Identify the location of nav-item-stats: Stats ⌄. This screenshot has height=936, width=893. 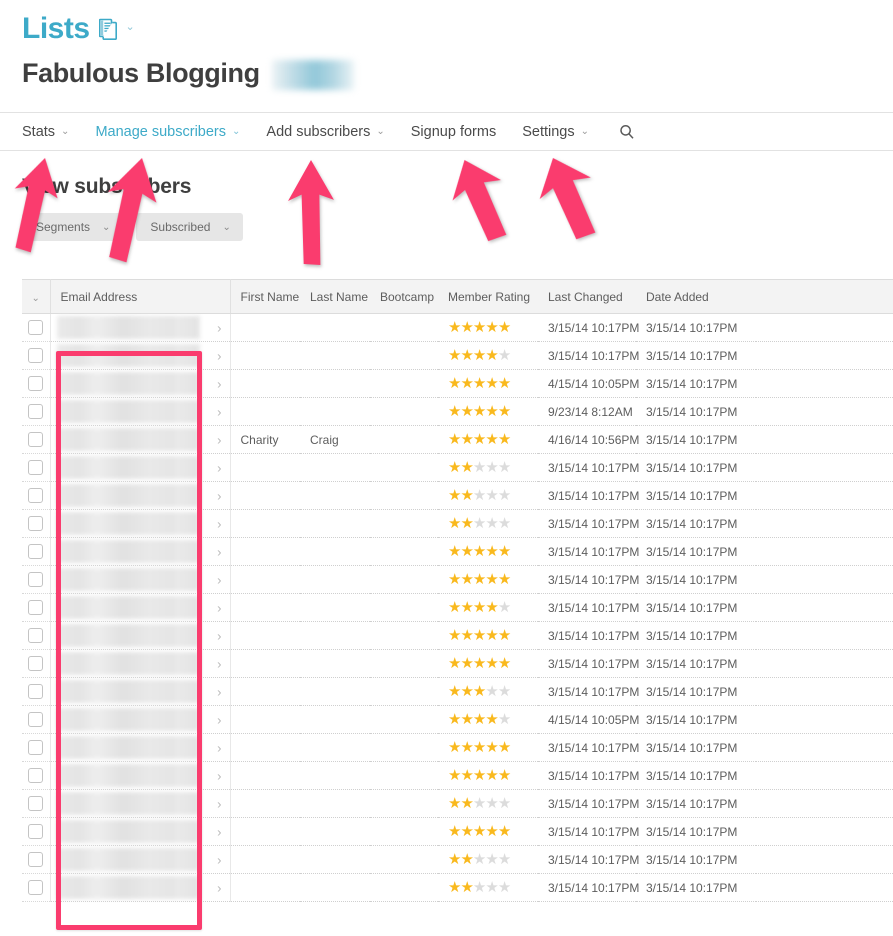
(45, 132).